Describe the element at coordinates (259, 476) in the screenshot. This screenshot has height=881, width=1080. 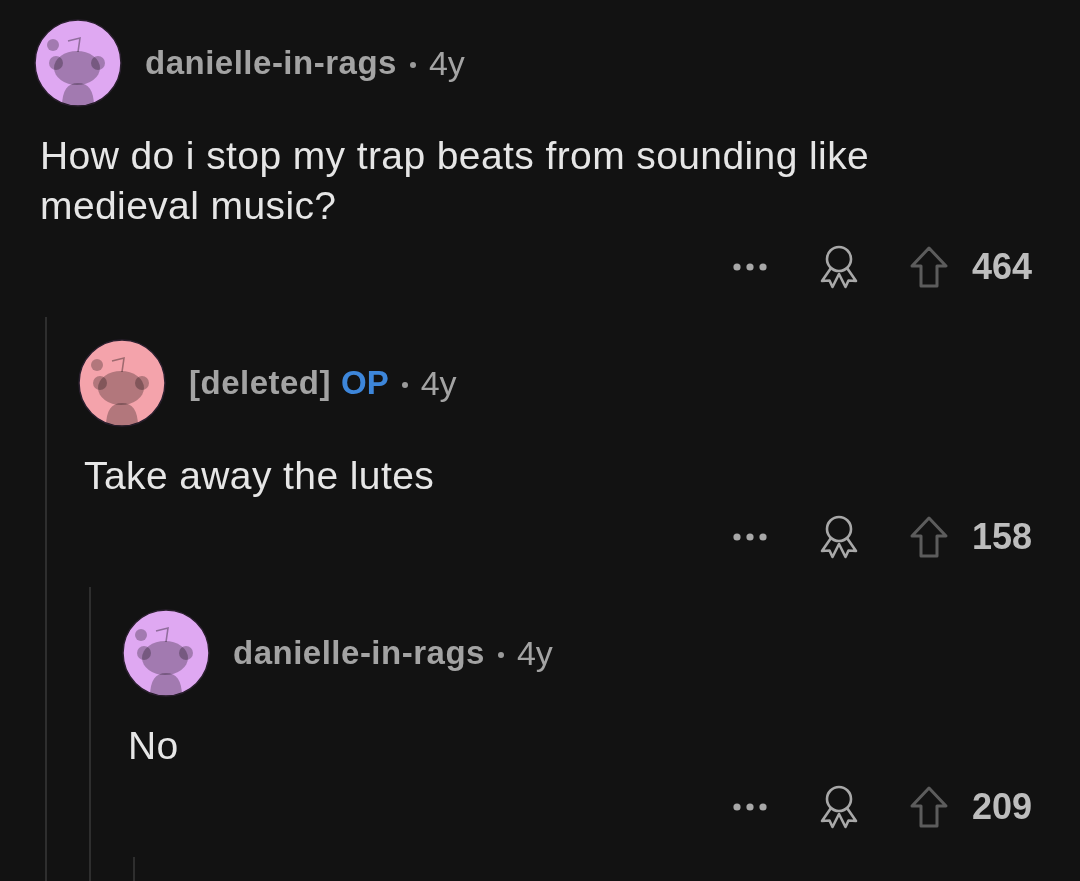
I see `comment-body: Take away the lutes` at that location.